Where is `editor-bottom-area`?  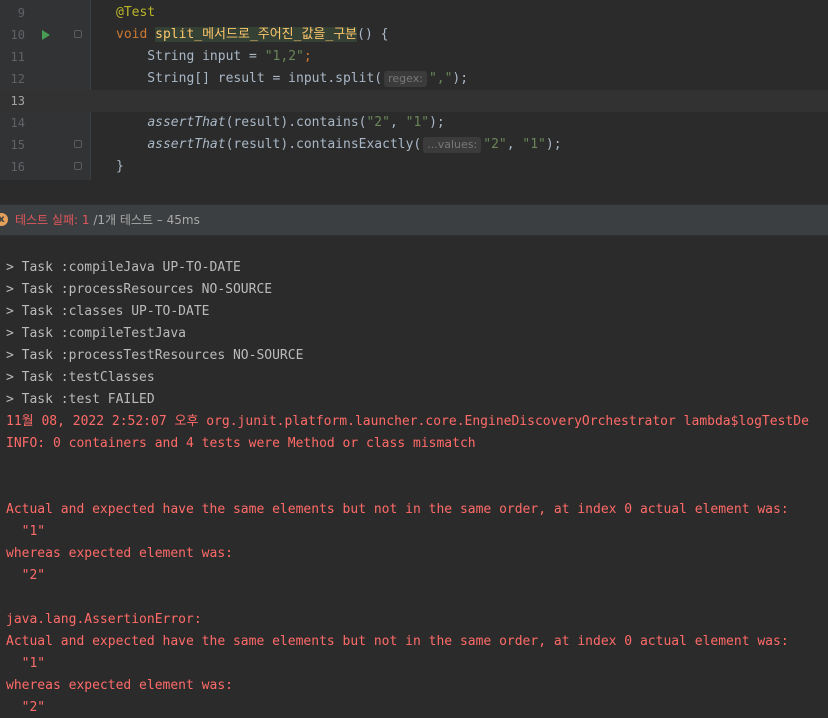 editor-bottom-area is located at coordinates (414, 192).